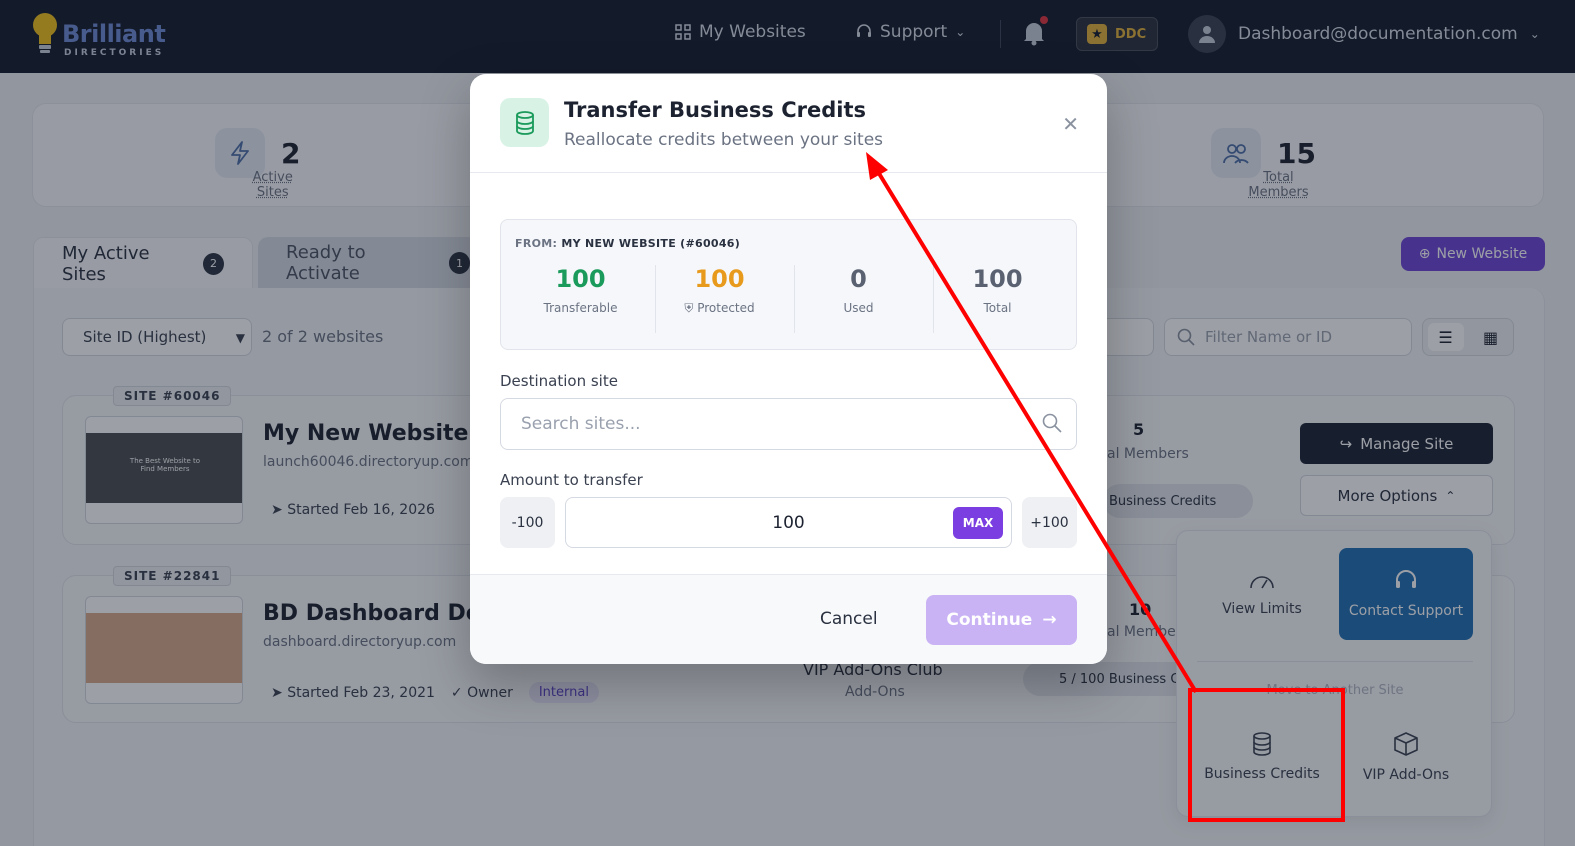 The image size is (1575, 846). What do you see at coordinates (788, 172) in the screenshot?
I see `modal-divider` at bounding box center [788, 172].